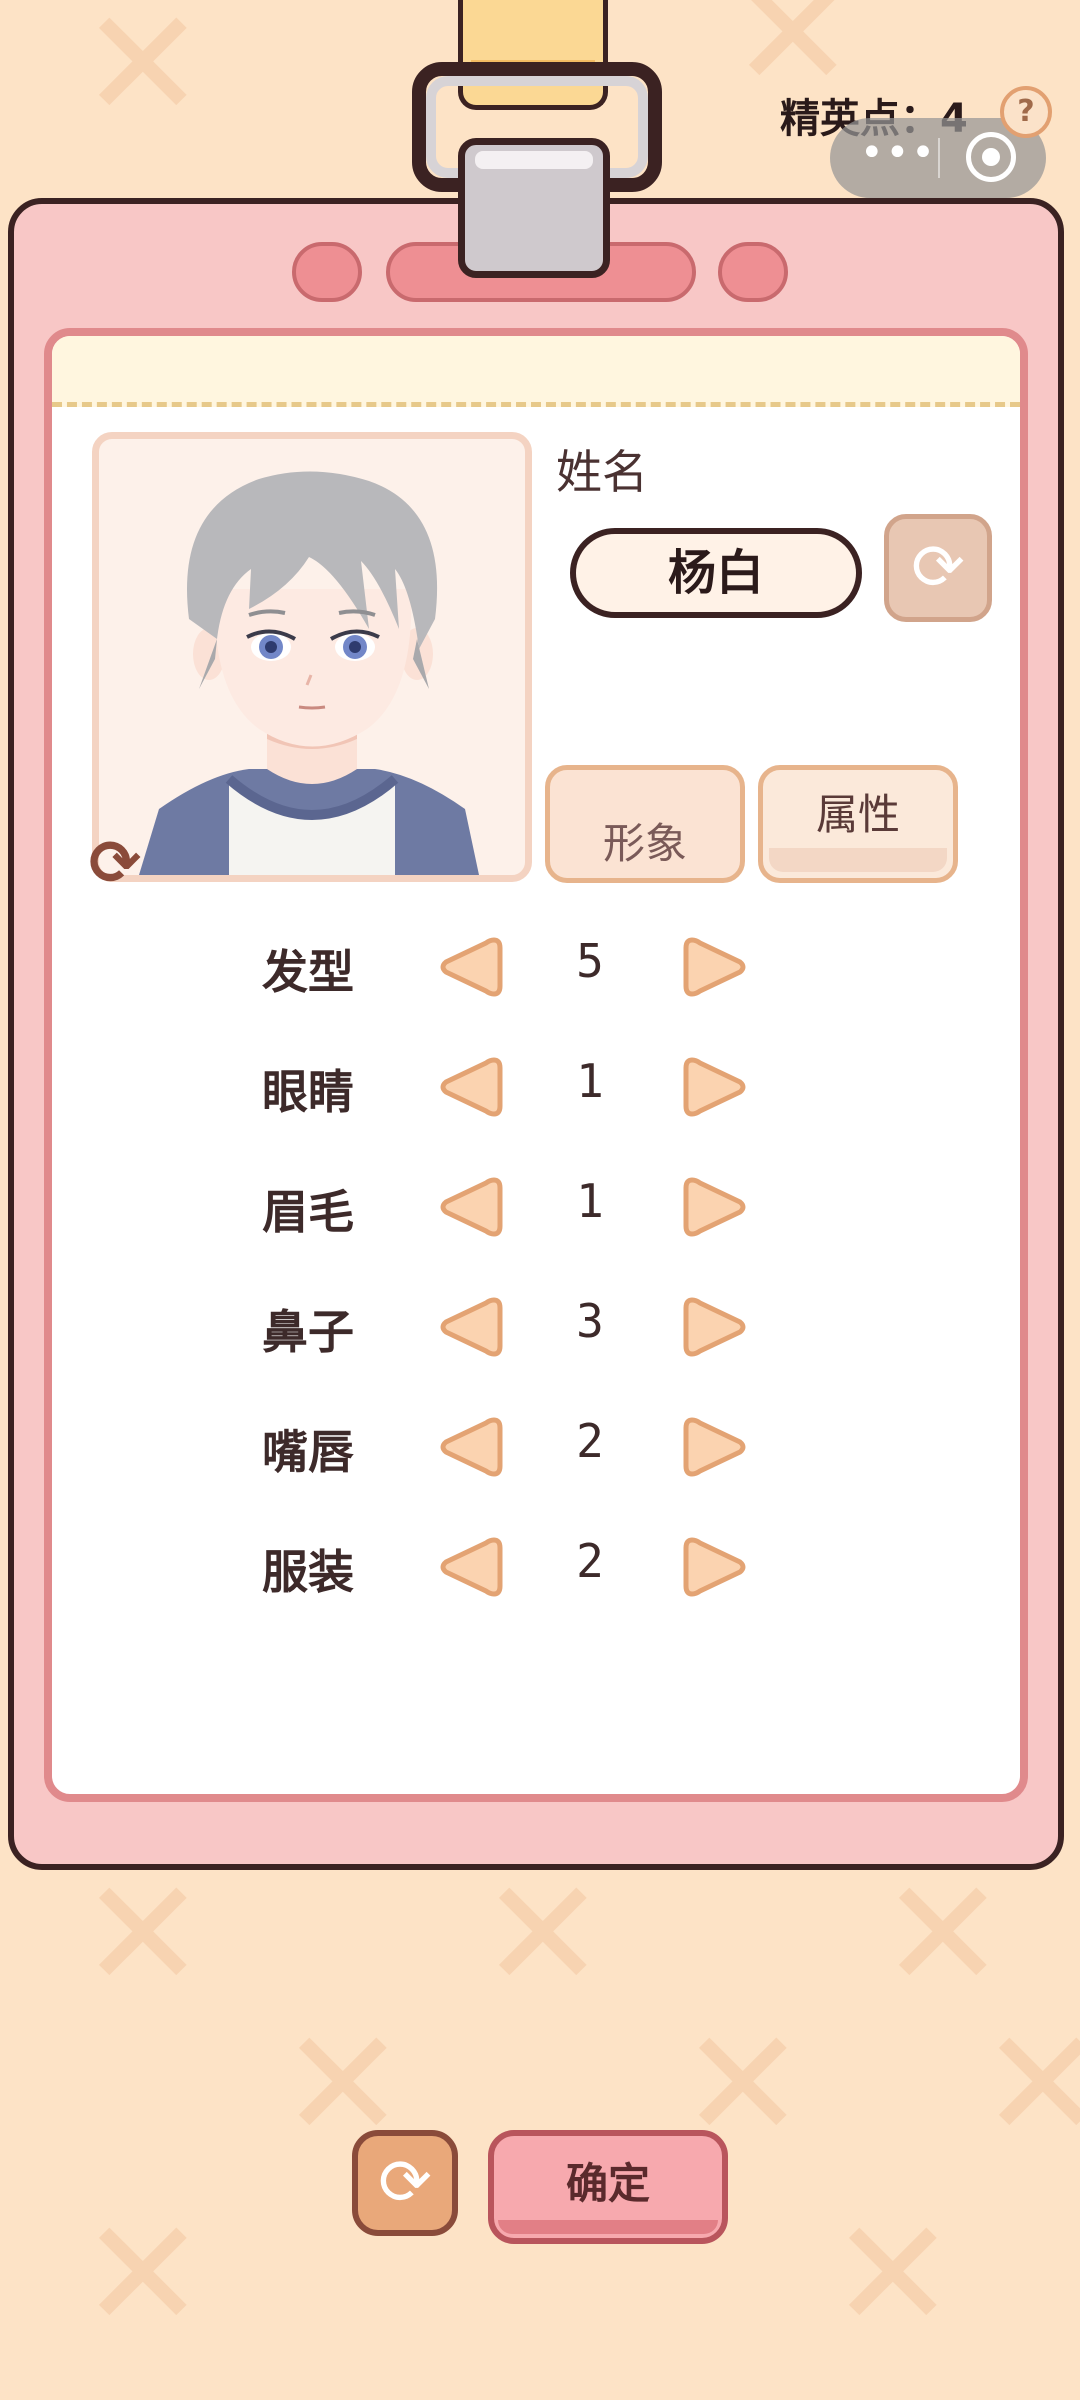 This screenshot has width=1080, height=2400. What do you see at coordinates (898, 153) in the screenshot?
I see `more-icon: •••` at bounding box center [898, 153].